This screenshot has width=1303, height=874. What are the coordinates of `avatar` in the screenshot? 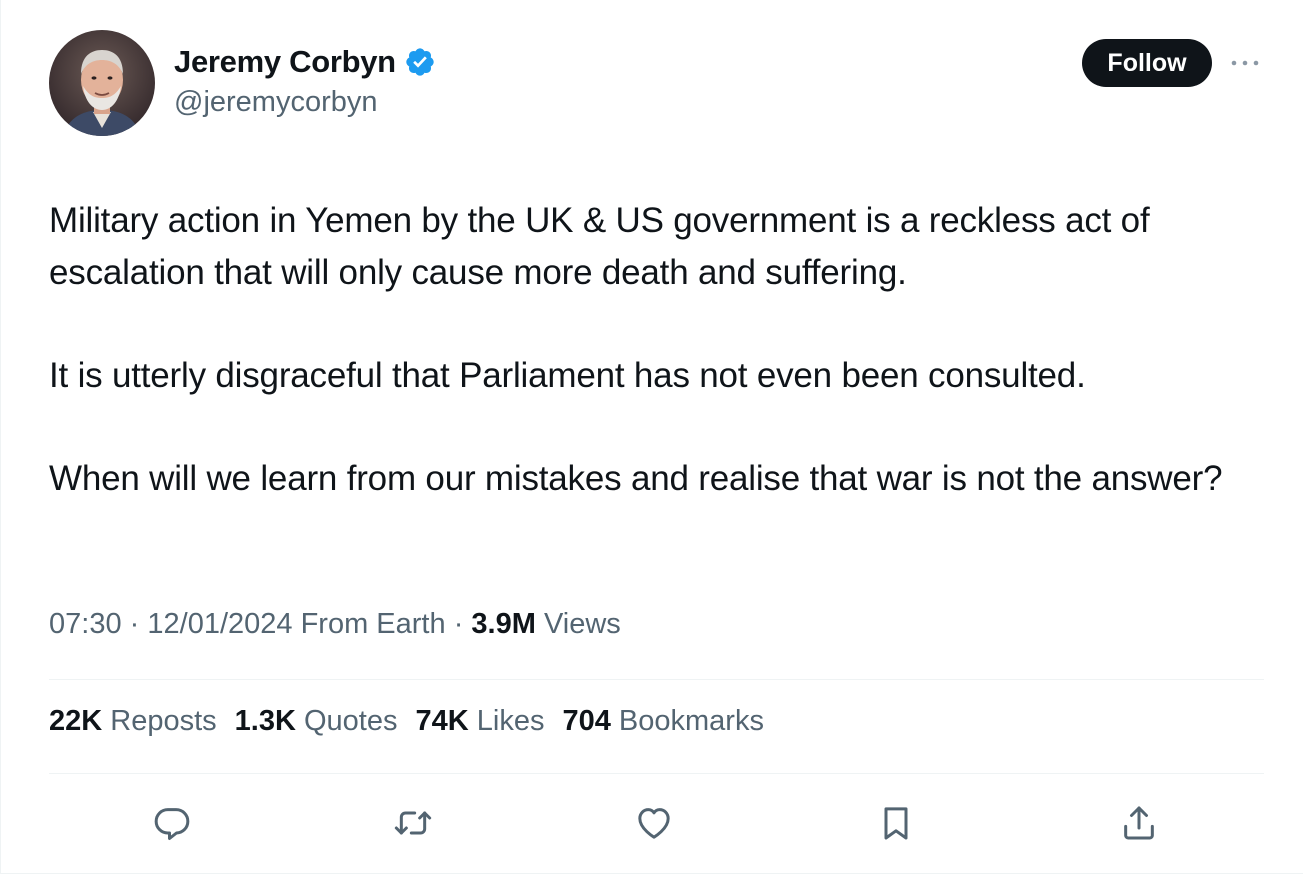 It's located at (102, 83).